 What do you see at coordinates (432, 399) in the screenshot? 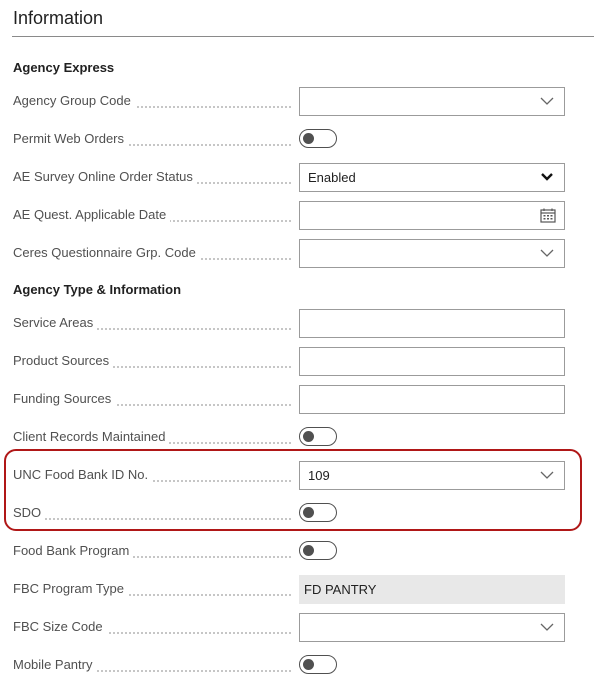
I see `funding-sources-input` at bounding box center [432, 399].